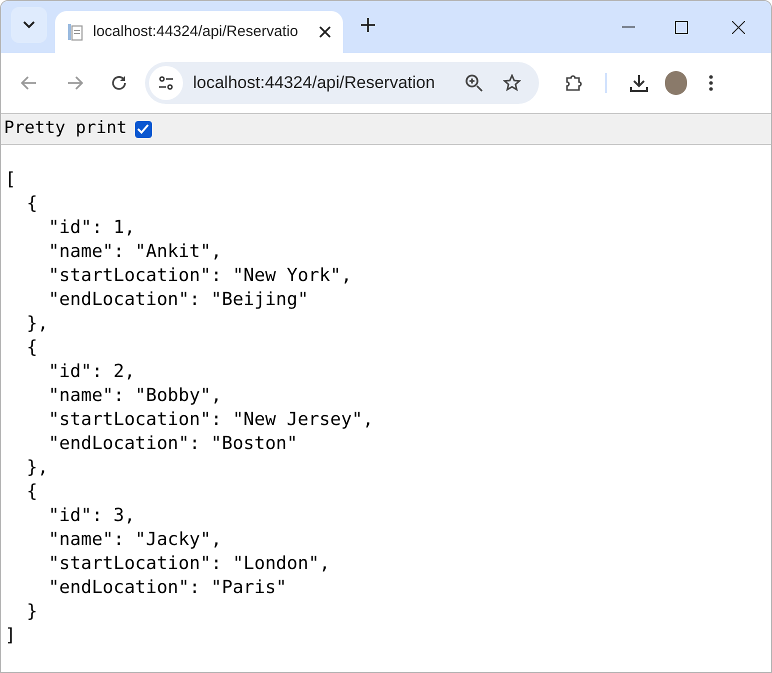 This screenshot has height=673, width=772. Describe the element at coordinates (143, 129) in the screenshot. I see `pretty-print-checkbox` at that location.